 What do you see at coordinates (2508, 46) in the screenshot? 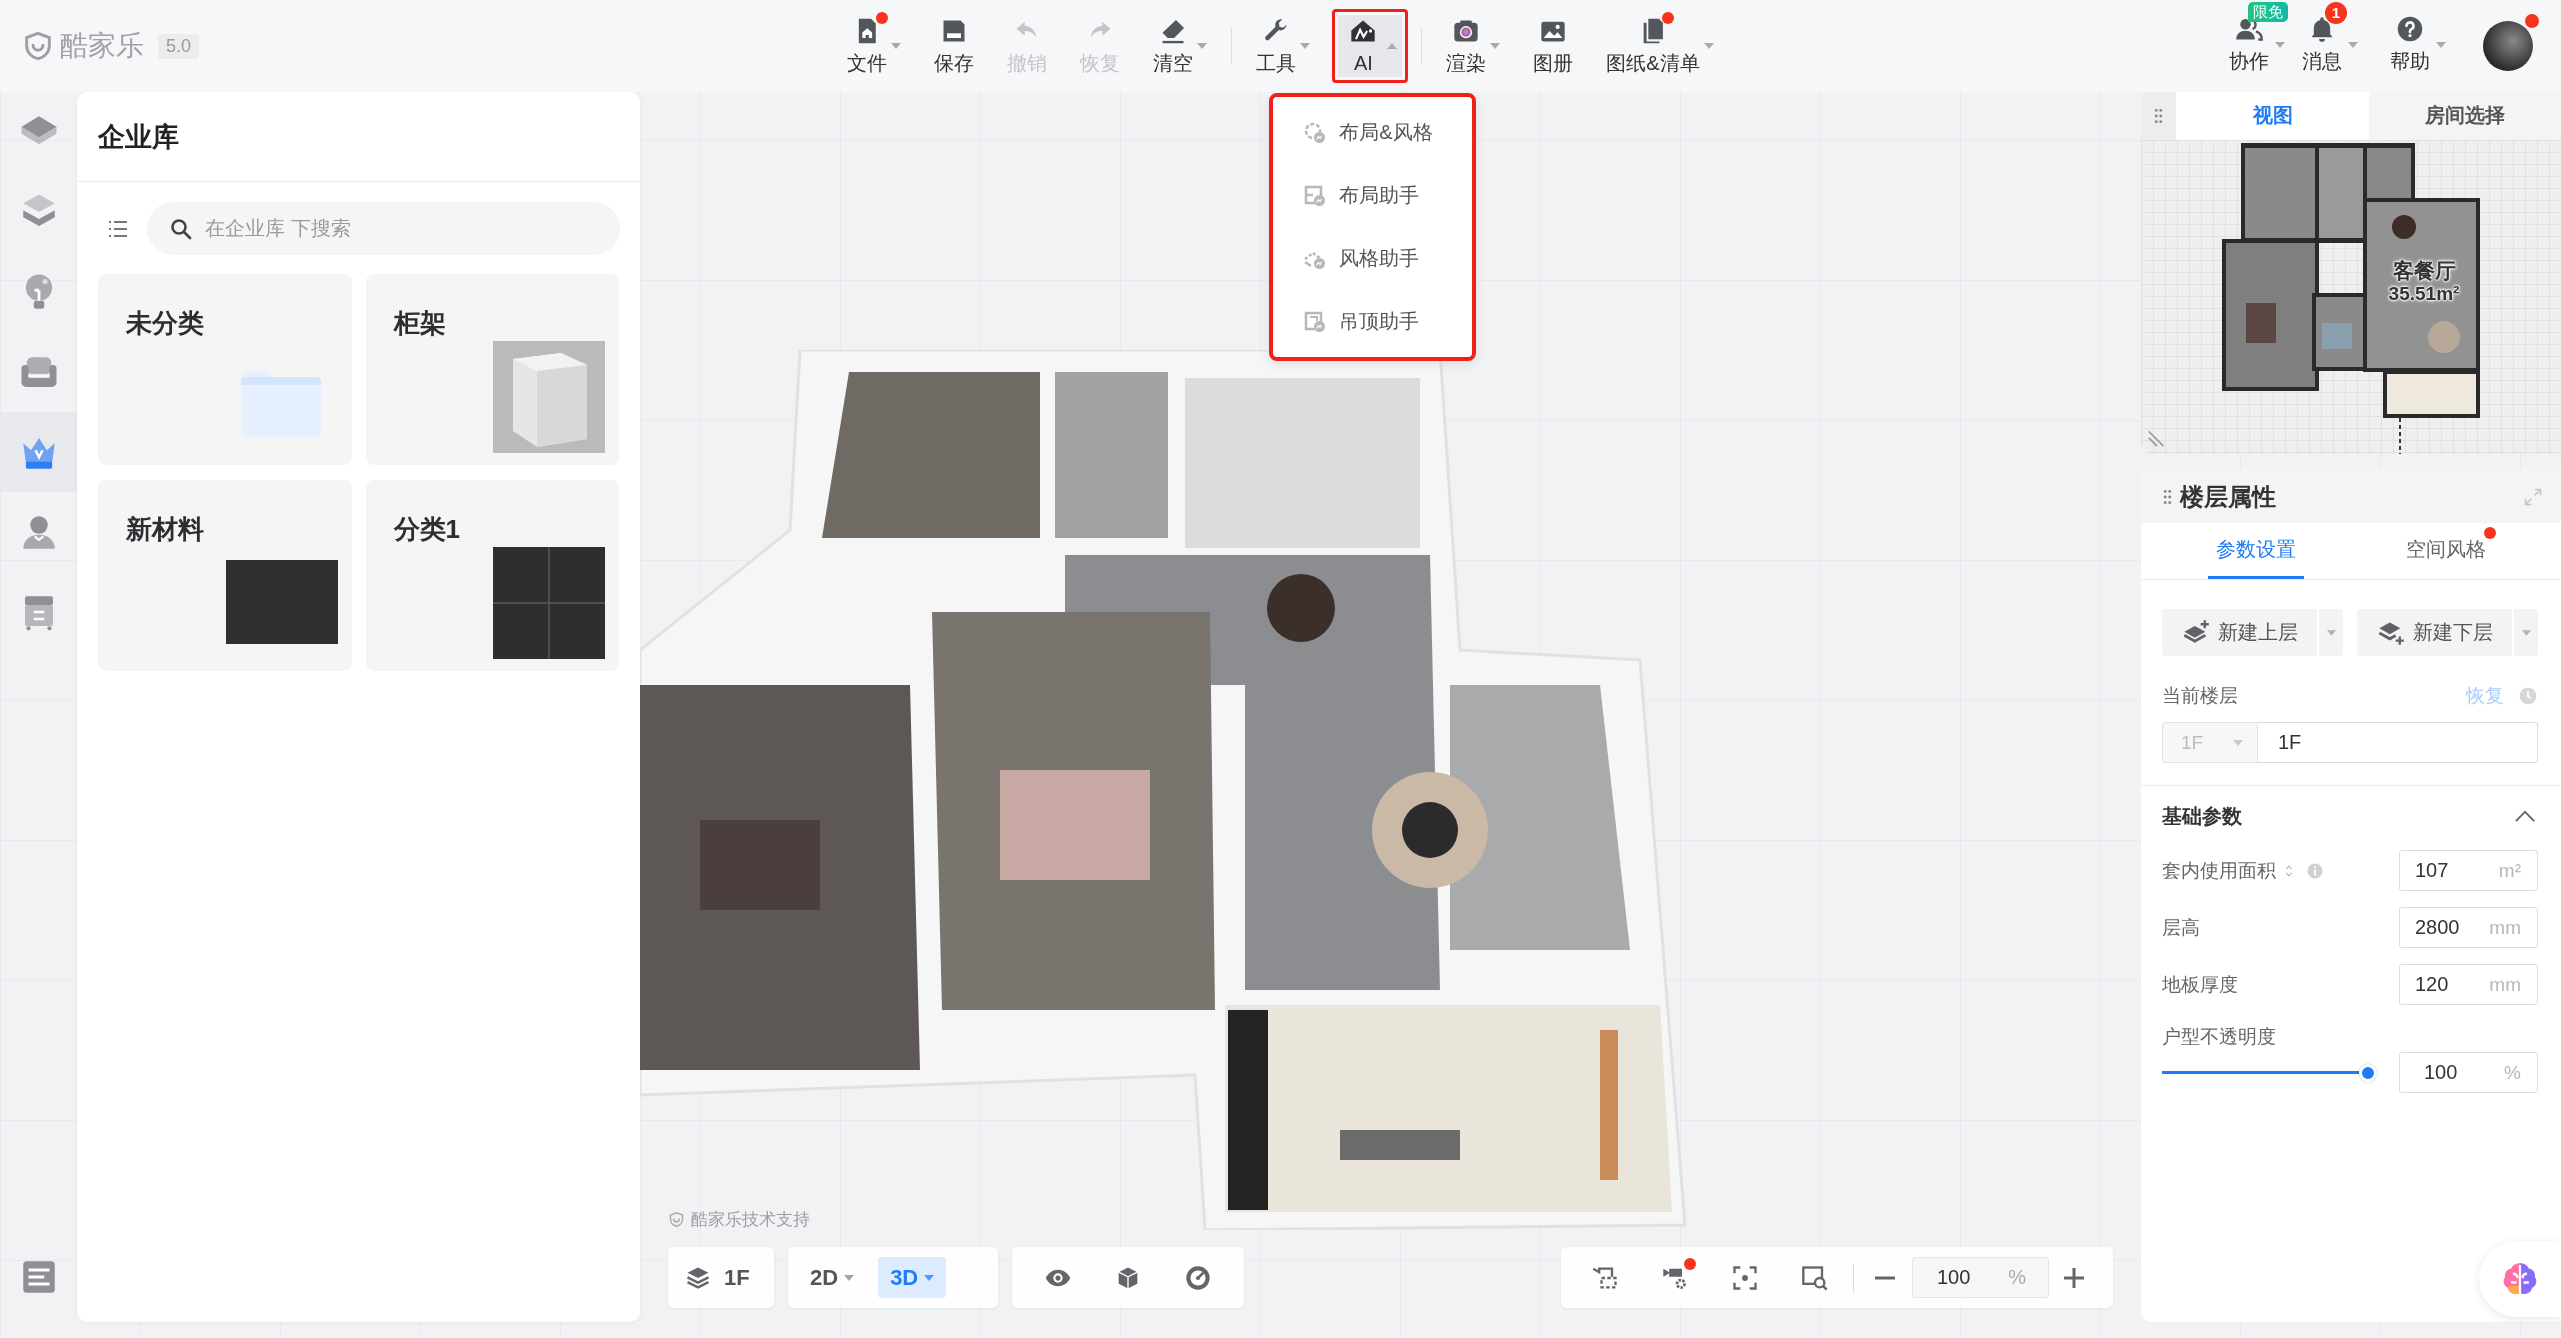
I see `user-avatar` at bounding box center [2508, 46].